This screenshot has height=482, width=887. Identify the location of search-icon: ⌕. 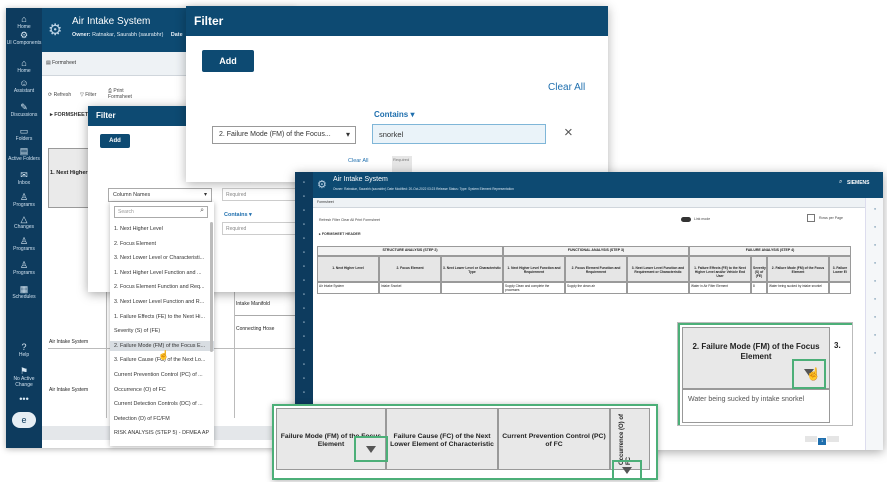
(840, 182).